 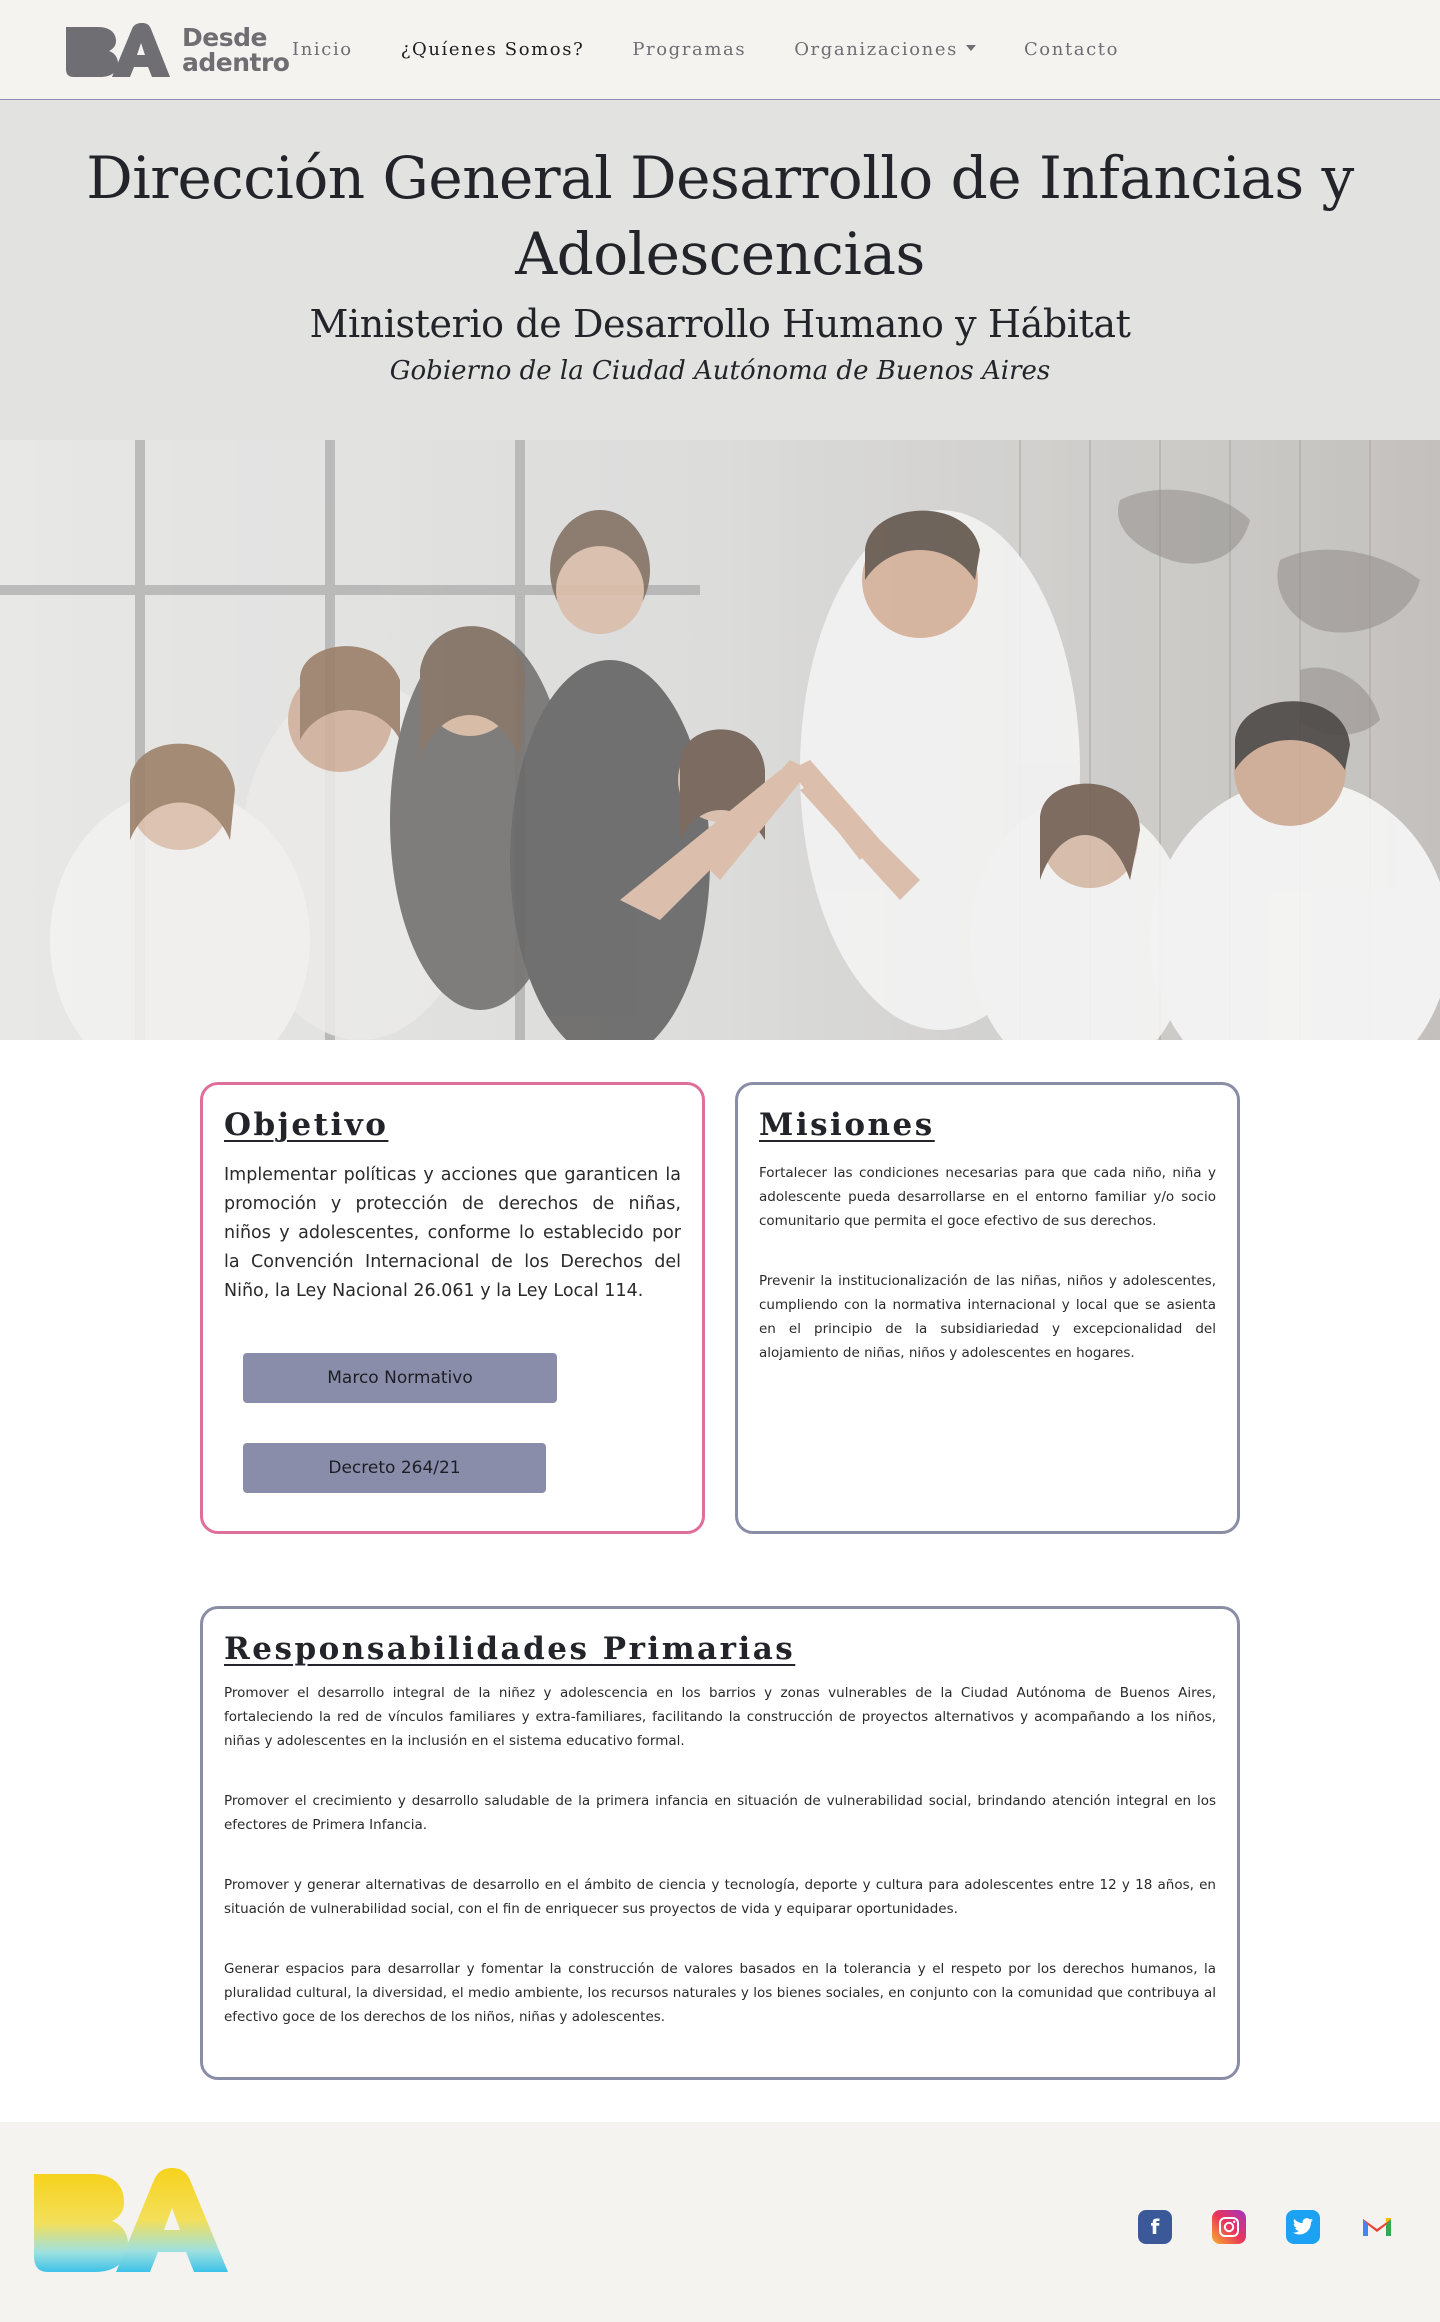 I want to click on ba-footer-logo-icon, so click(x=131, y=2224).